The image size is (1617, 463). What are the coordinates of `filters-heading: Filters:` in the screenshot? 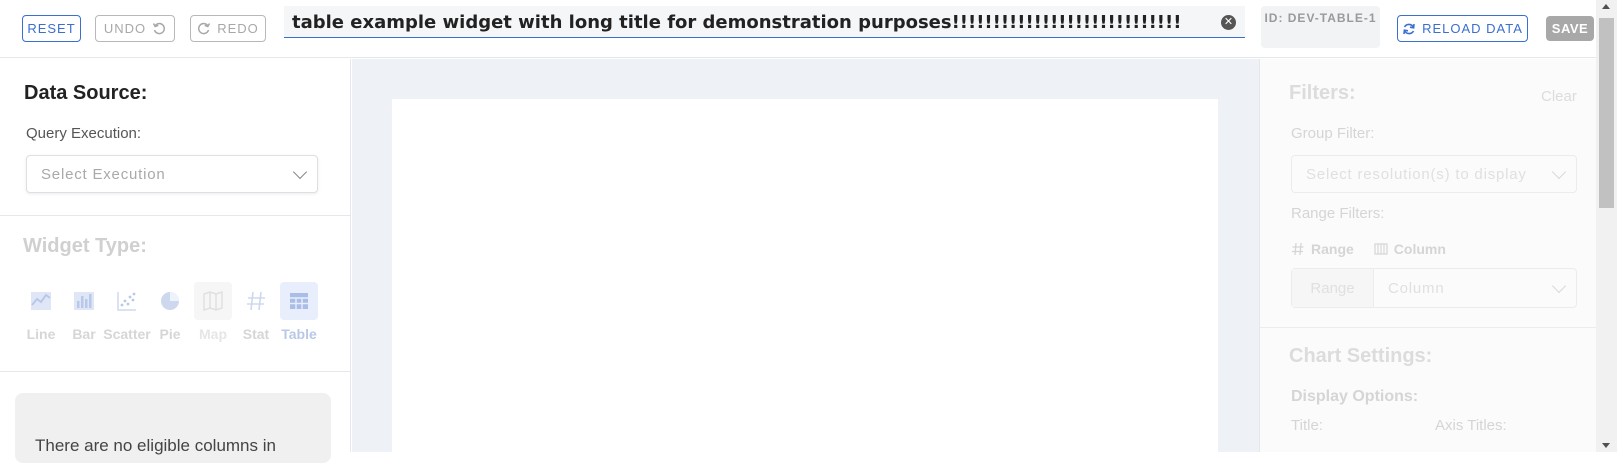 It's located at (1322, 93).